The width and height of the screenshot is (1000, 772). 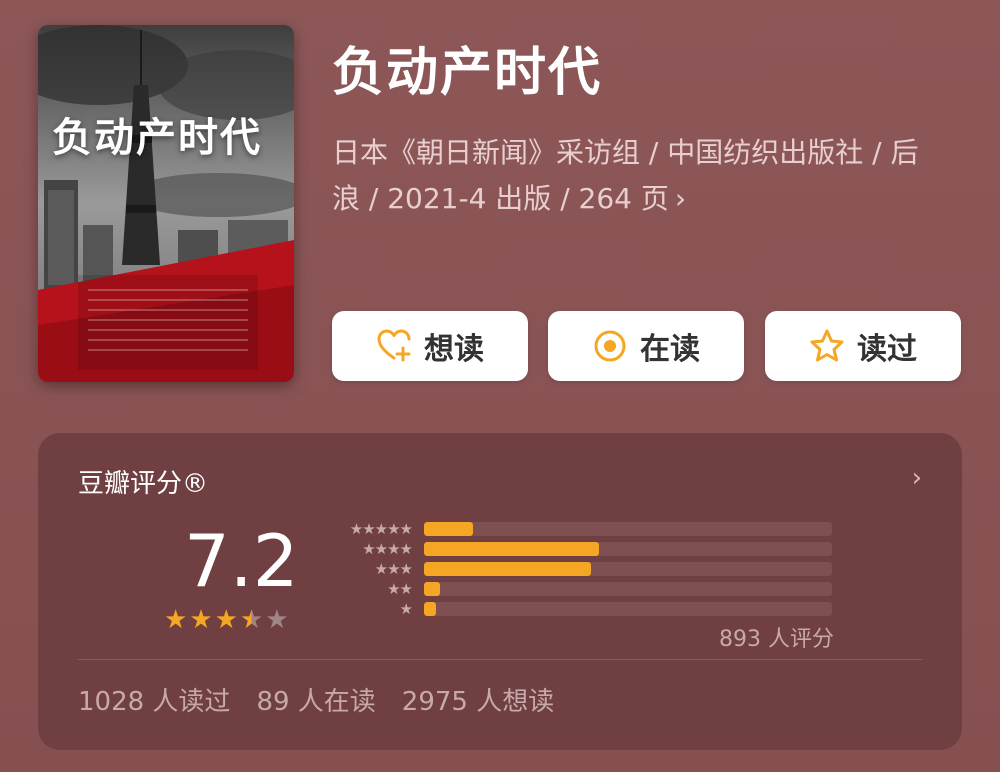 What do you see at coordinates (670, 349) in the screenshot?
I see `reading-label: 在读` at bounding box center [670, 349].